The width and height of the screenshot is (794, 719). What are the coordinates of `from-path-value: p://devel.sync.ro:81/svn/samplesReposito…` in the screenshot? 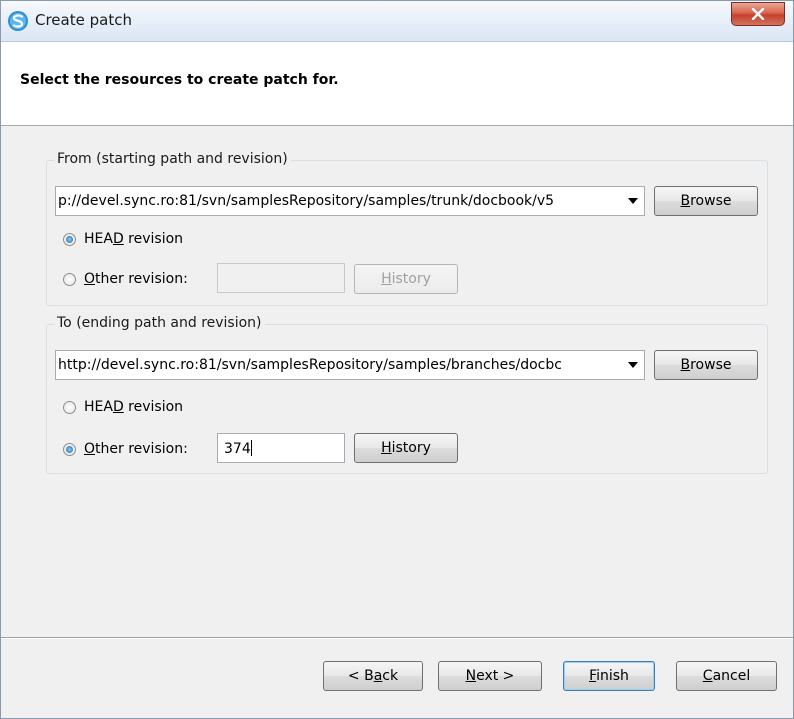 It's located at (306, 201).